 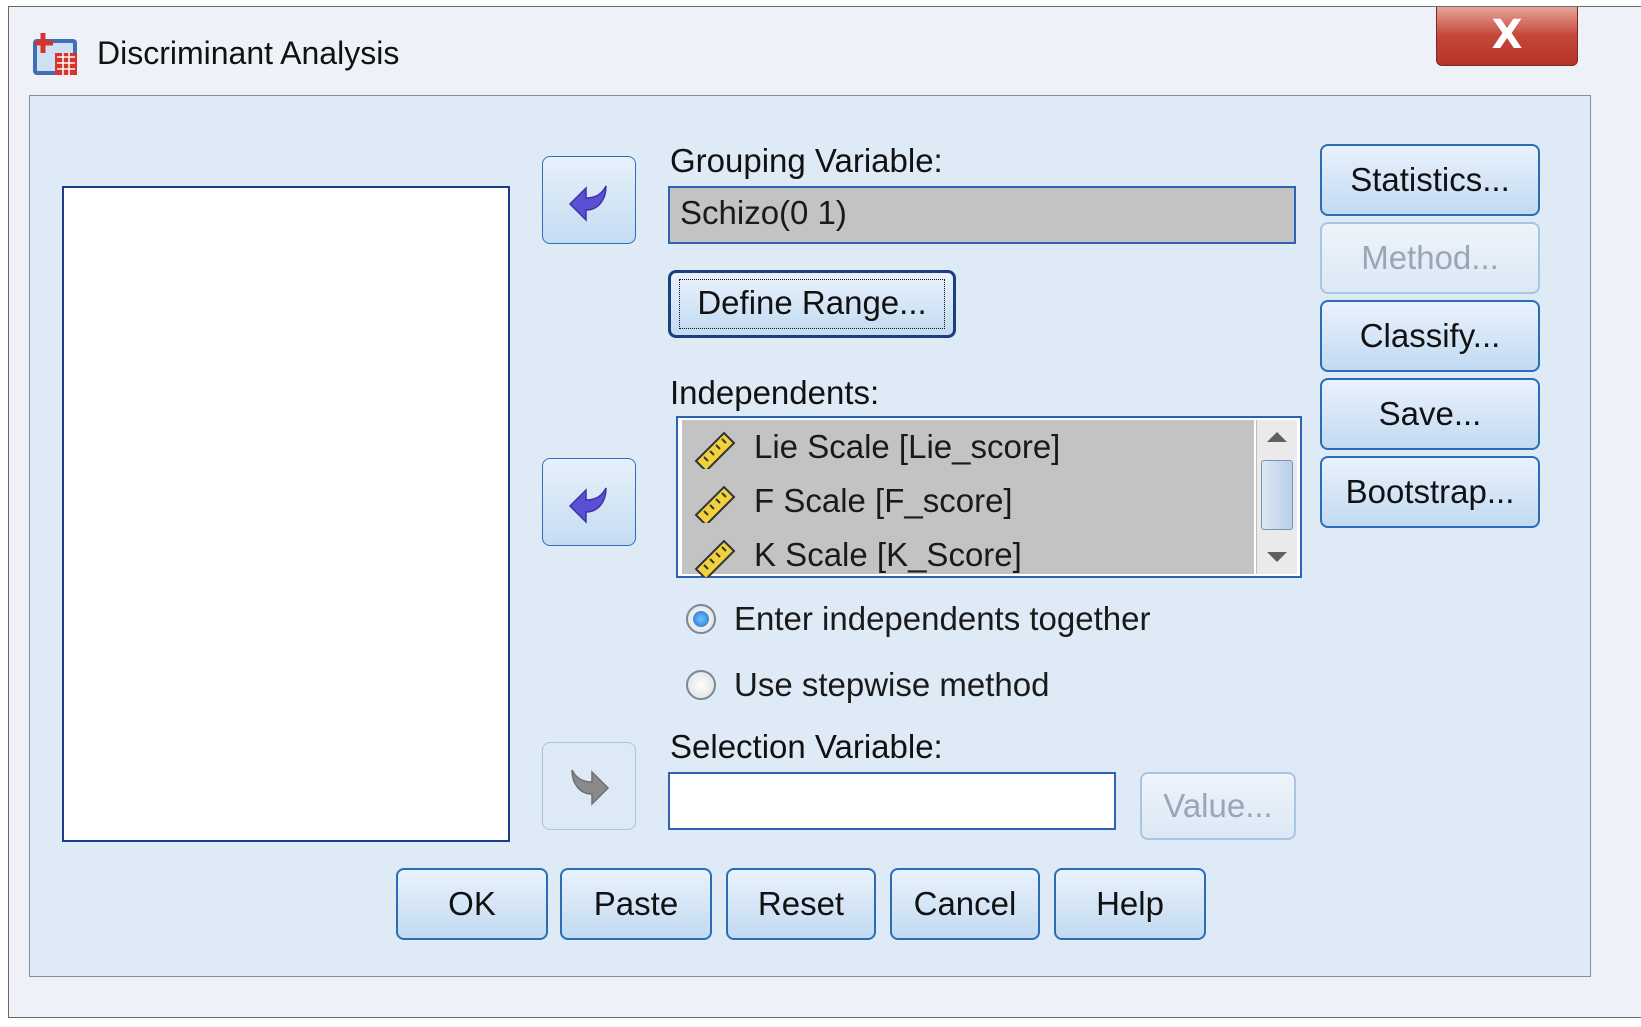 I want to click on help-button: Help, so click(x=1130, y=904).